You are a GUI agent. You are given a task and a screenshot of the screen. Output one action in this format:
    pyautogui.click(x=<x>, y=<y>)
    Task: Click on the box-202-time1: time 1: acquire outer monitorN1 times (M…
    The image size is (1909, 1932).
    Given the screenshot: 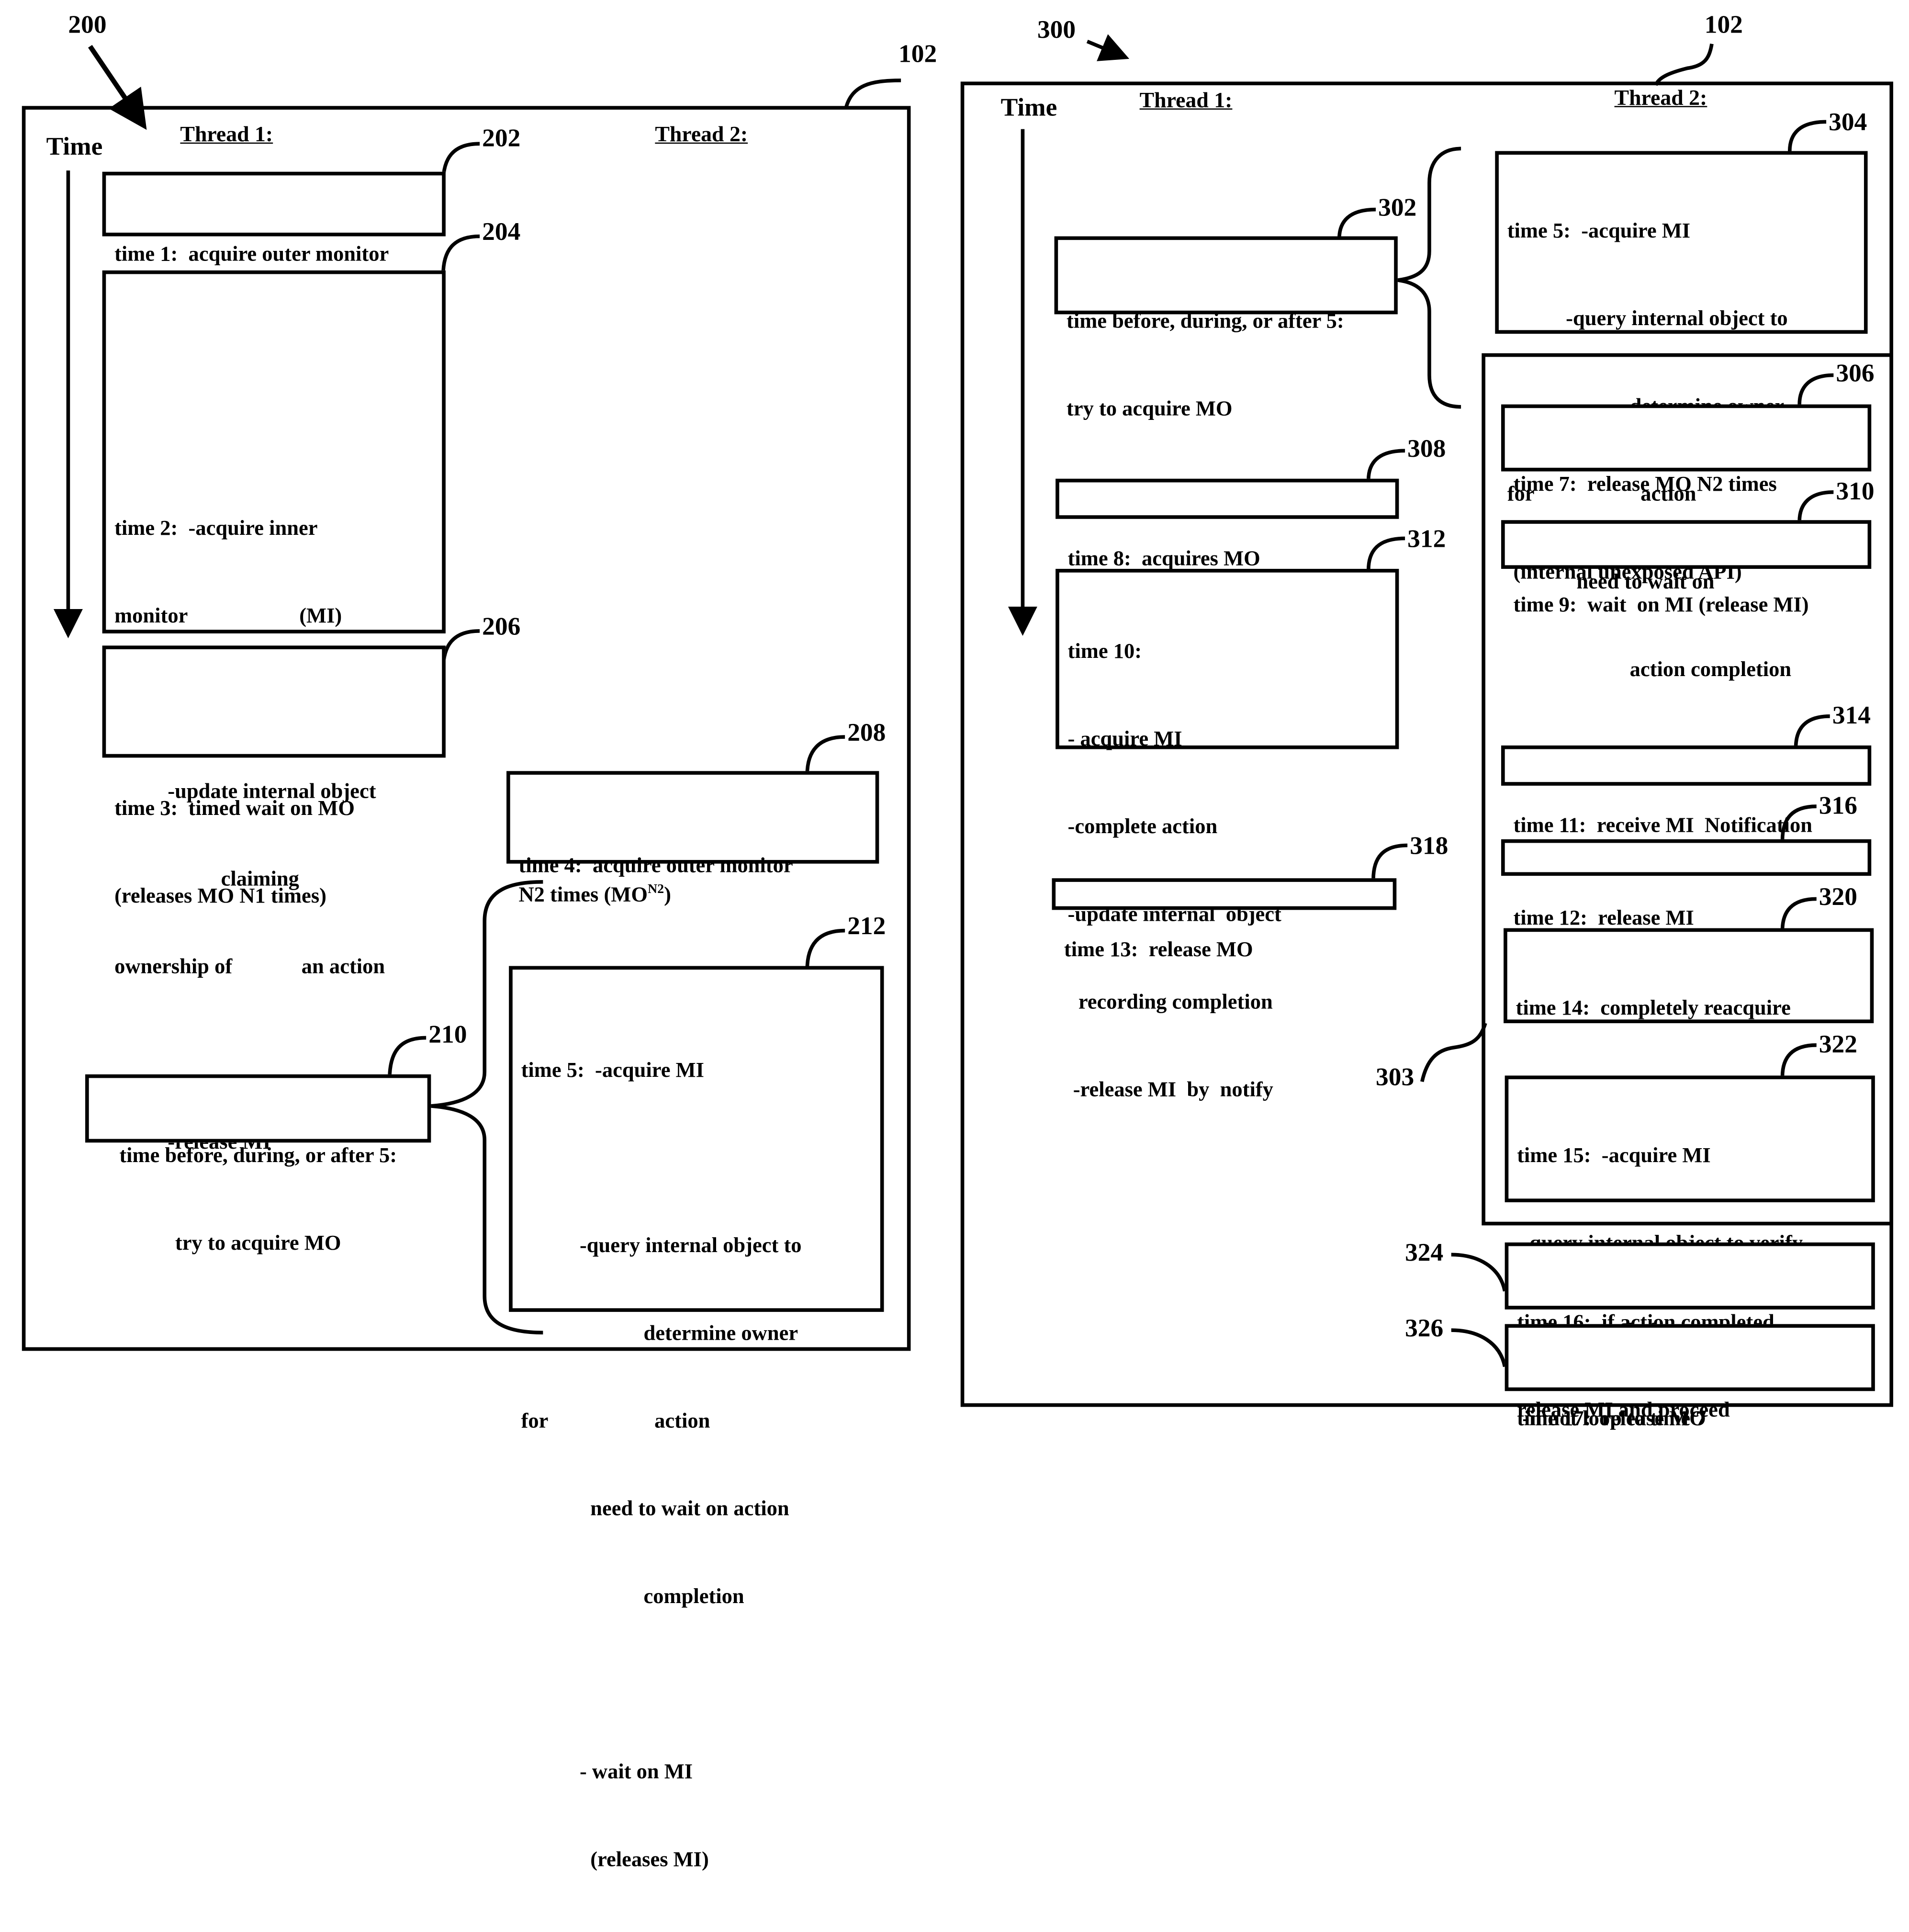 What is the action you would take?
    pyautogui.click(x=274, y=233)
    